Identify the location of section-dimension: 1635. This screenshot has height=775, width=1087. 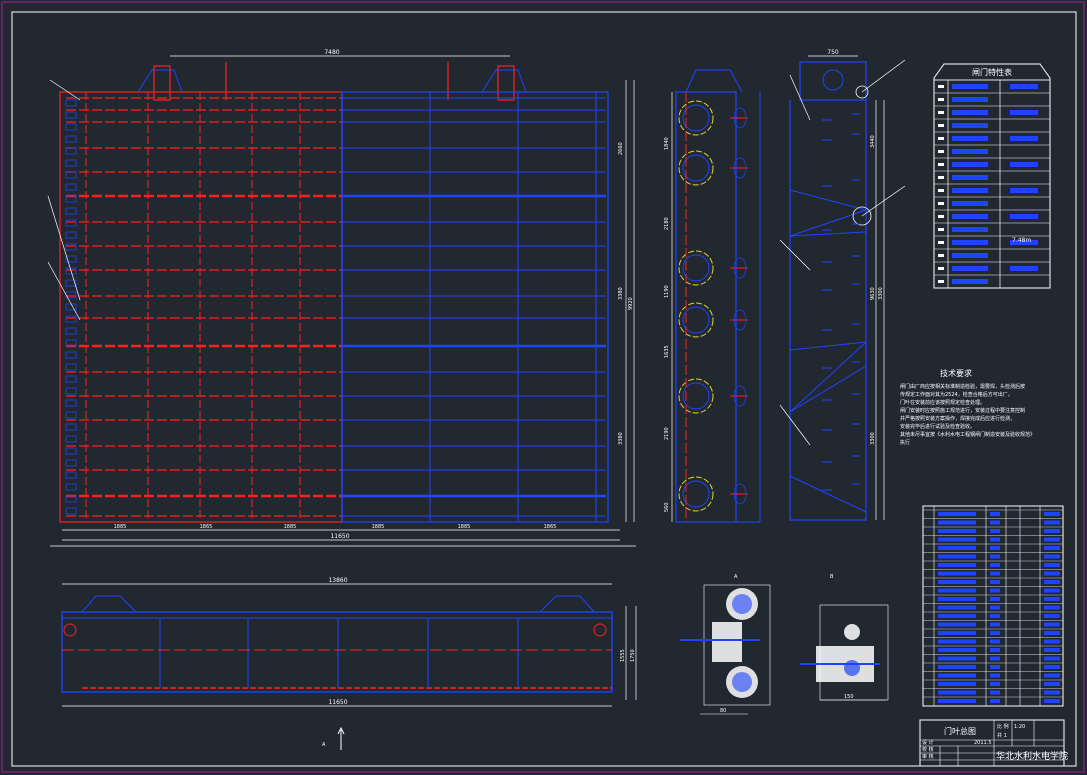
(667, 351).